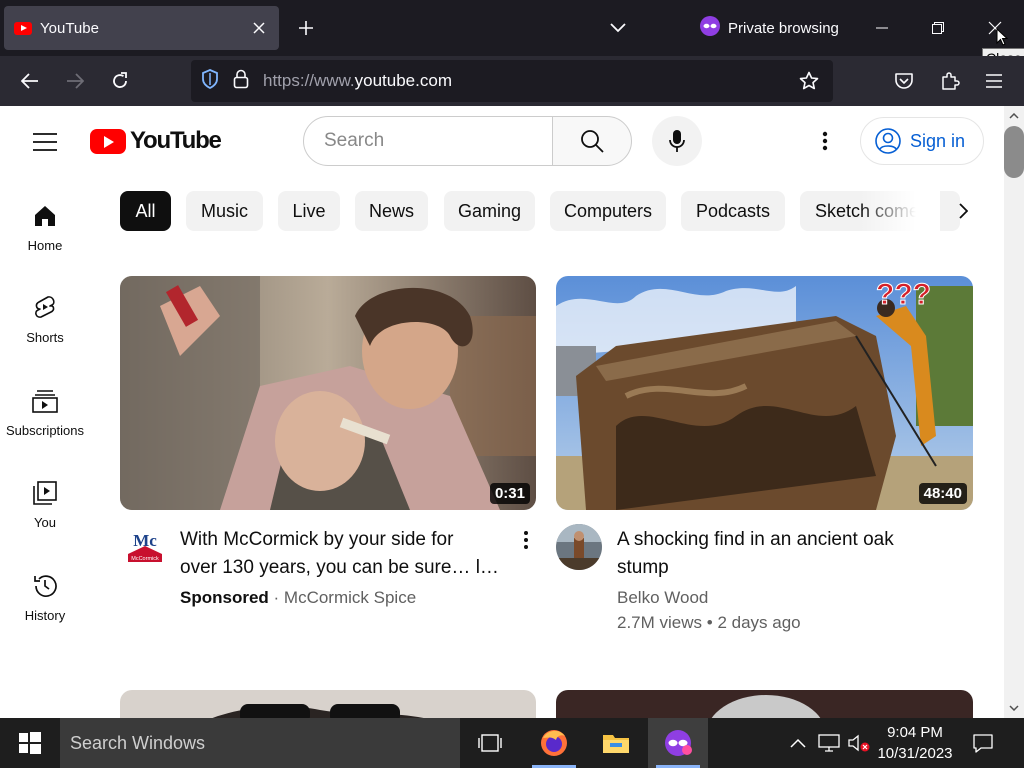  Describe the element at coordinates (554, 743) in the screenshot. I see `firefox-taskbar-icon` at that location.